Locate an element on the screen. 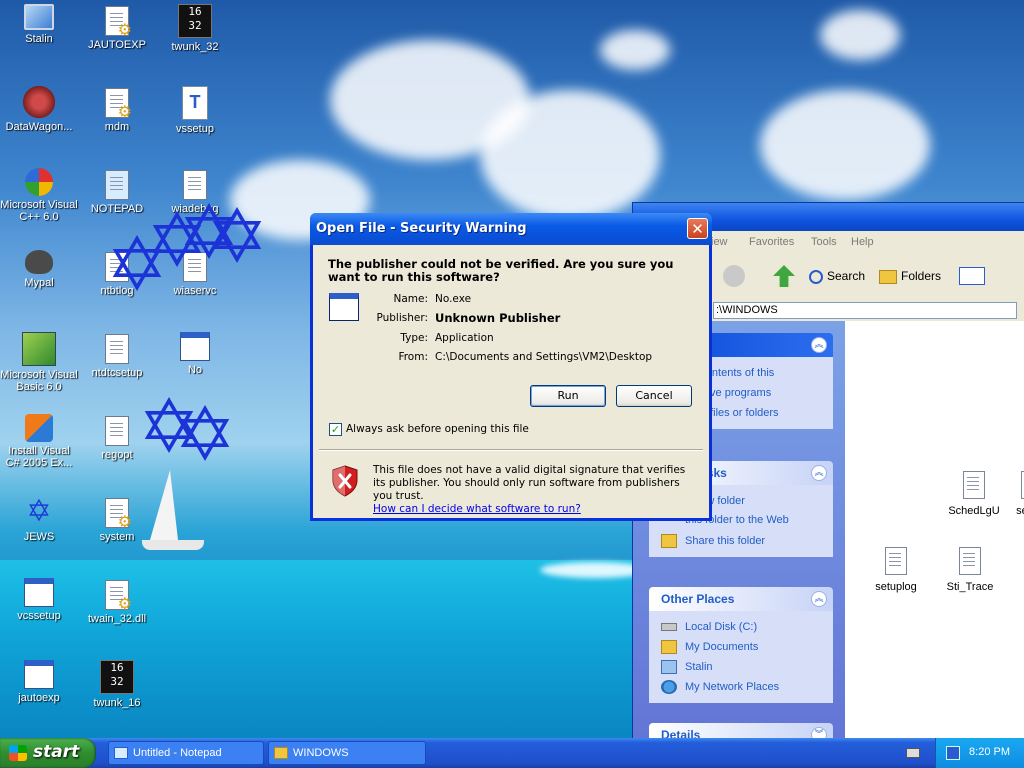 This screenshot has height=768, width=1024. search-label: Search is located at coordinates (846, 276).